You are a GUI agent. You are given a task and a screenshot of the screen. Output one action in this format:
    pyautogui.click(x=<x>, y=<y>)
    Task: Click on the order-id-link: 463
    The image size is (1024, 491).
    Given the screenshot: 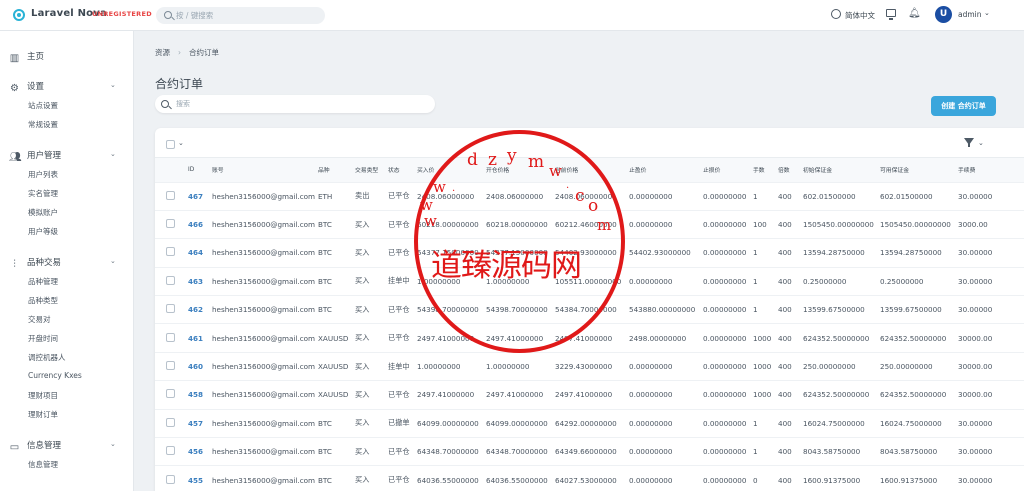 What is the action you would take?
    pyautogui.click(x=200, y=281)
    